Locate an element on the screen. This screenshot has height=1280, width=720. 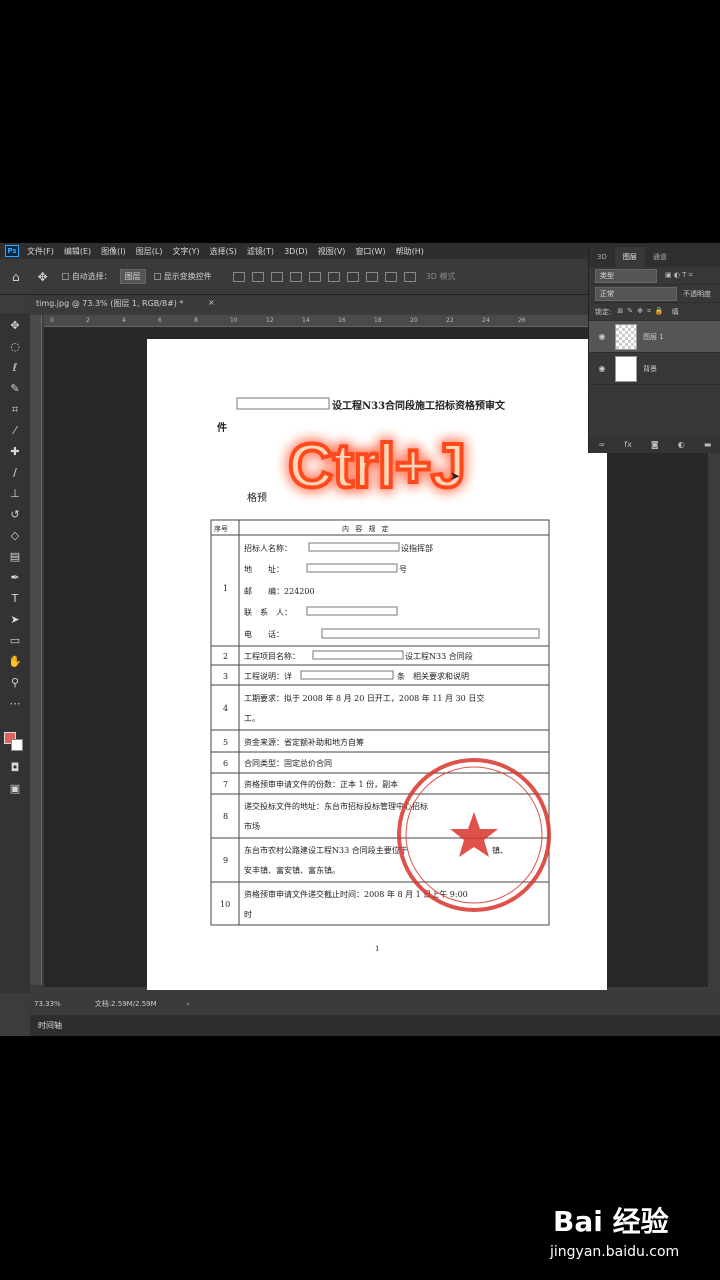
menu-edit: 编辑(E) is located at coordinates (77, 251).